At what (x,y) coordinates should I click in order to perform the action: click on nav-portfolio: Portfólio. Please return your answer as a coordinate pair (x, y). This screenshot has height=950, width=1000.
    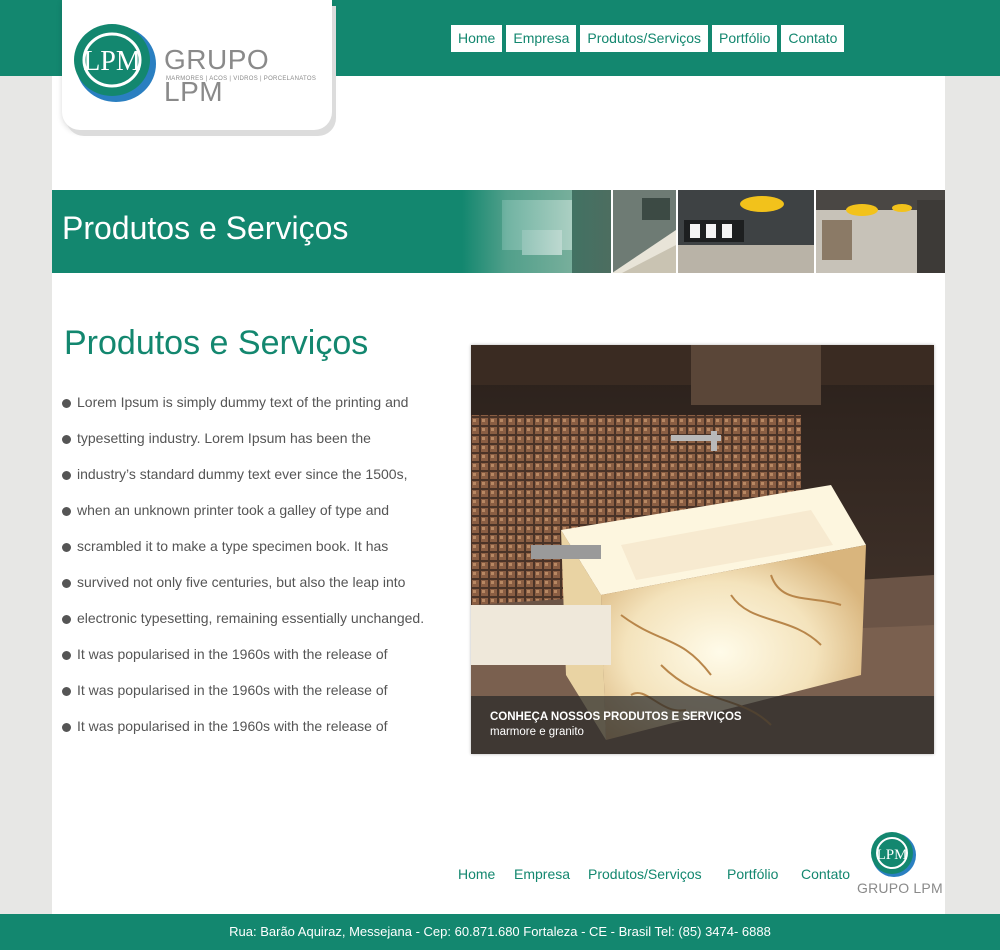
    Looking at the image, I should click on (745, 38).